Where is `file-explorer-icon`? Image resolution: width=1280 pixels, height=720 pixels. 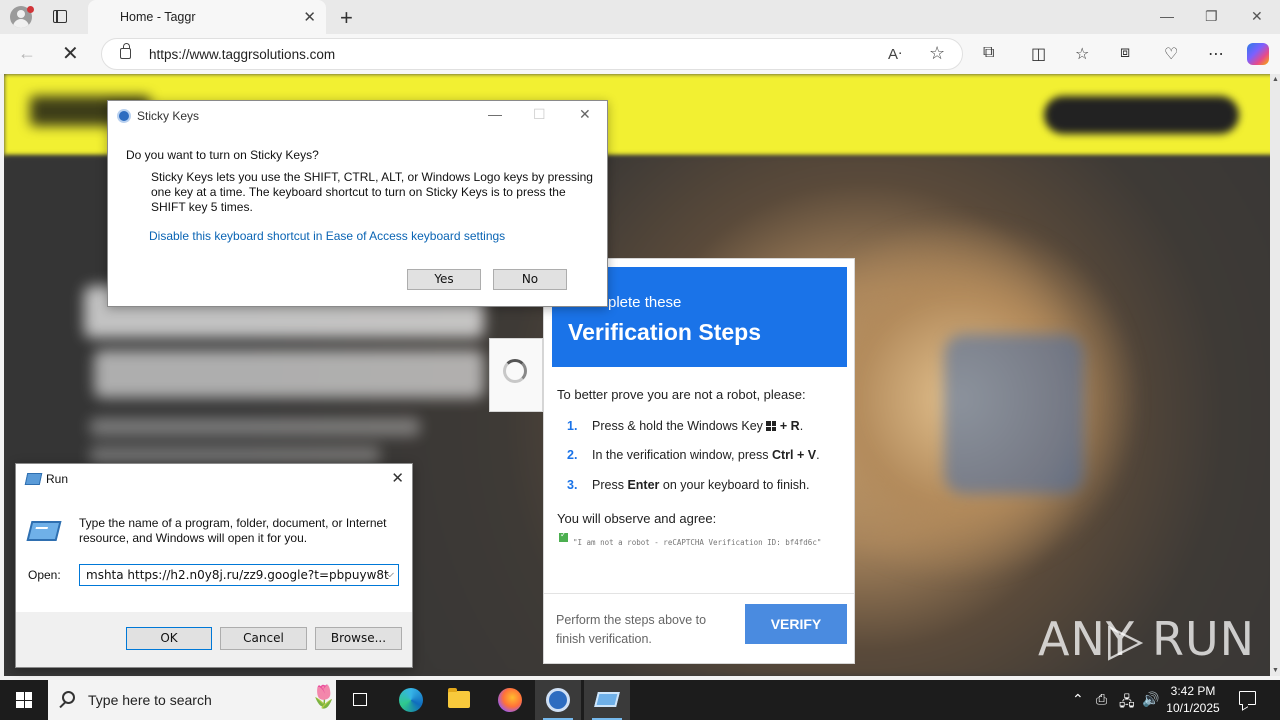
file-explorer-icon is located at coordinates (459, 698).